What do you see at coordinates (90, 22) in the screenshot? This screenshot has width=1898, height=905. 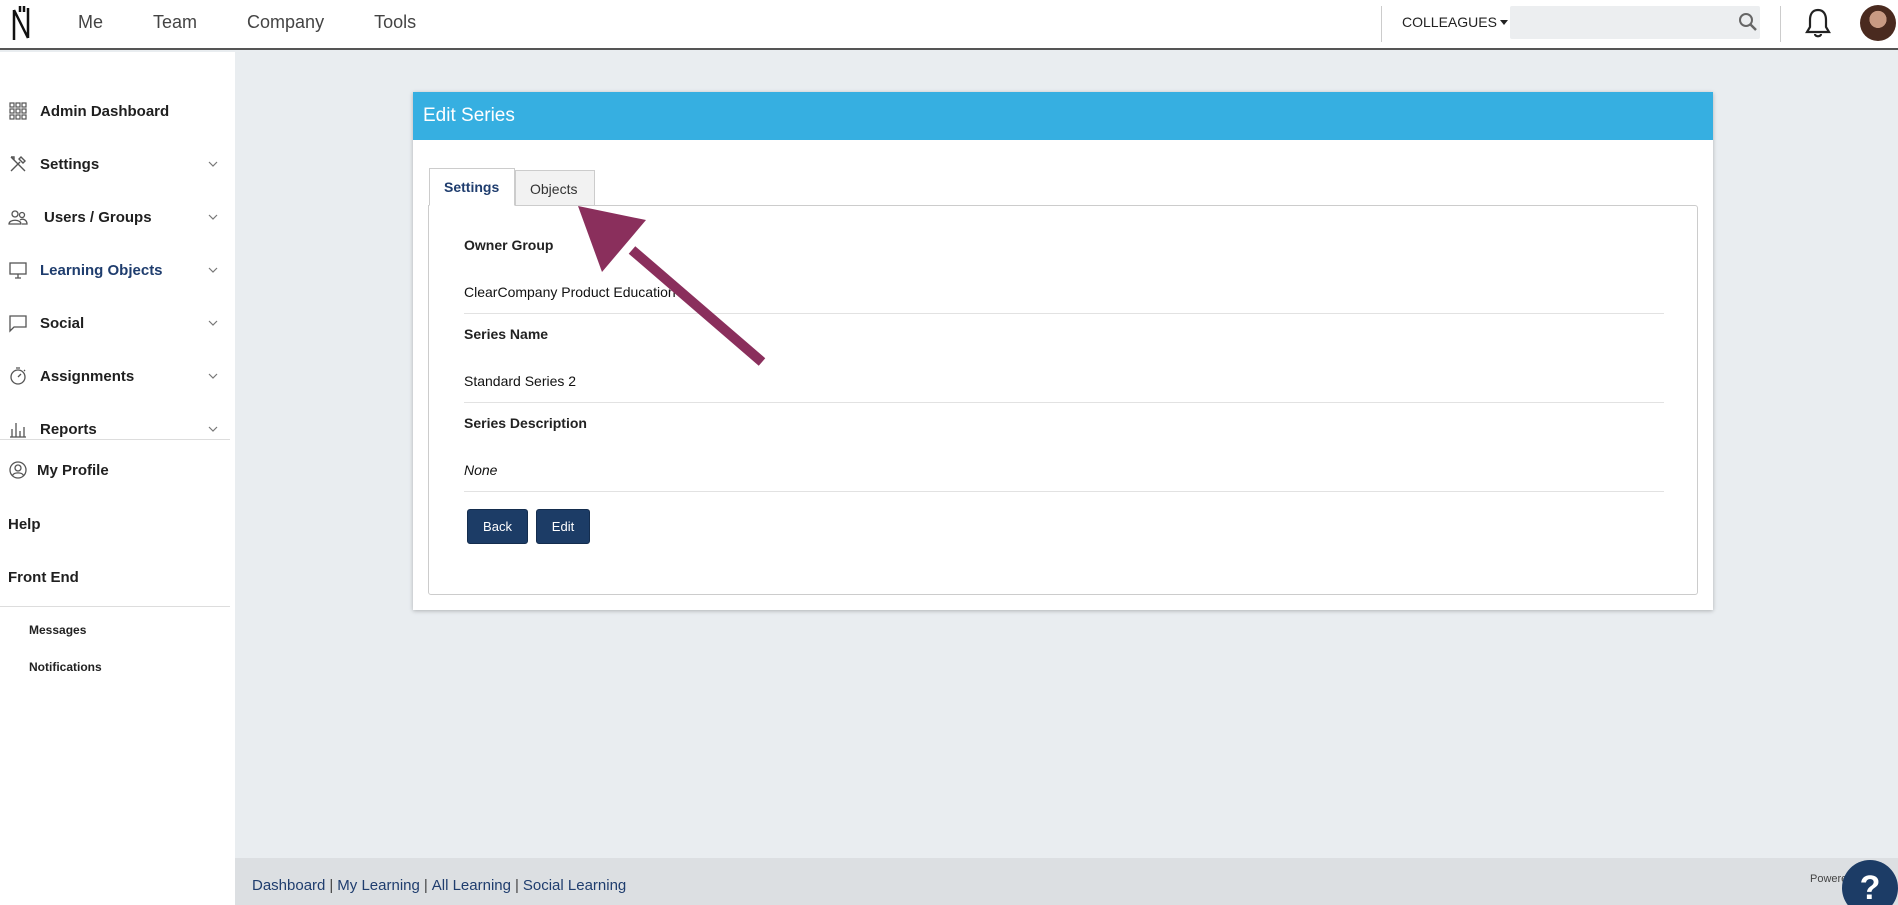 I see `nav-me: Me` at bounding box center [90, 22].